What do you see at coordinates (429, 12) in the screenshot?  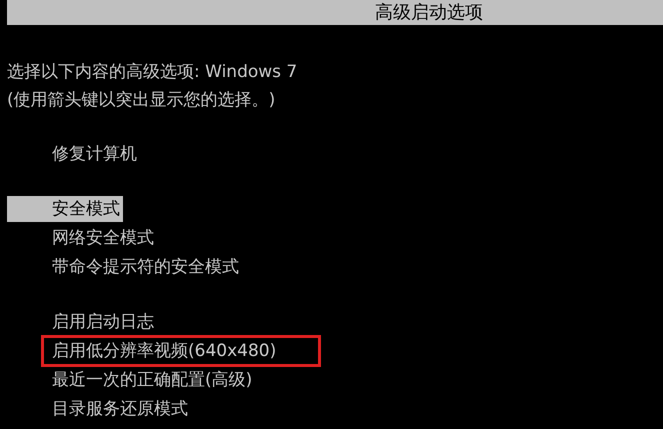 I see `window-title: 高级启动选项` at bounding box center [429, 12].